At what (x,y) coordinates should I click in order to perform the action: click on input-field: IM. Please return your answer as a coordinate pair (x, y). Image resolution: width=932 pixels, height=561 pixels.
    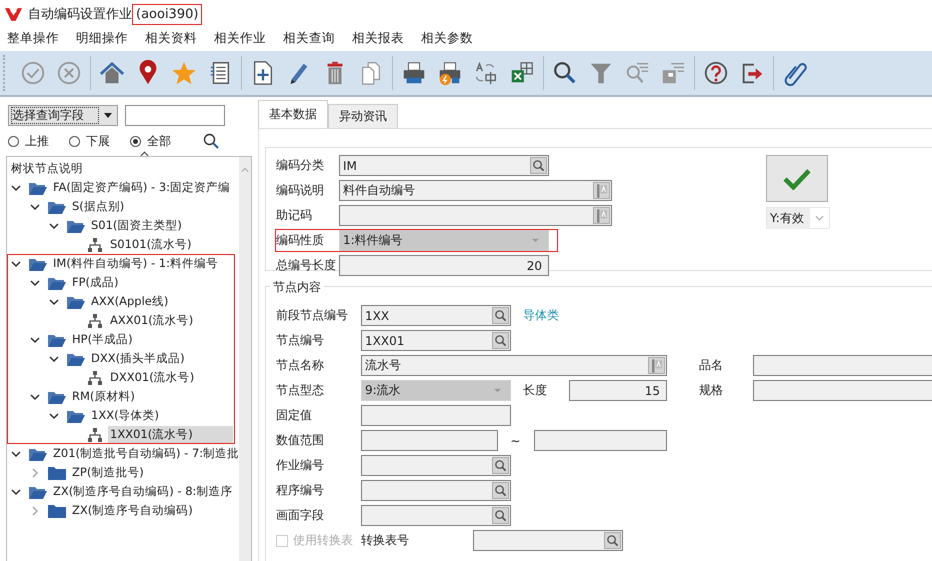
    Looking at the image, I should click on (444, 165).